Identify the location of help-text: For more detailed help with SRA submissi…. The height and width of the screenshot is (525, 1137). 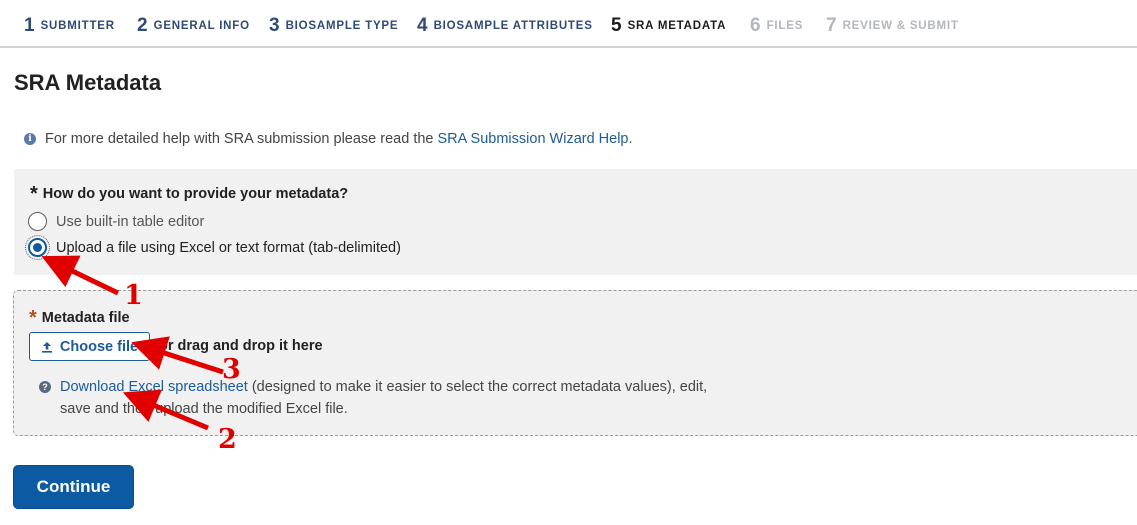
(239, 139).